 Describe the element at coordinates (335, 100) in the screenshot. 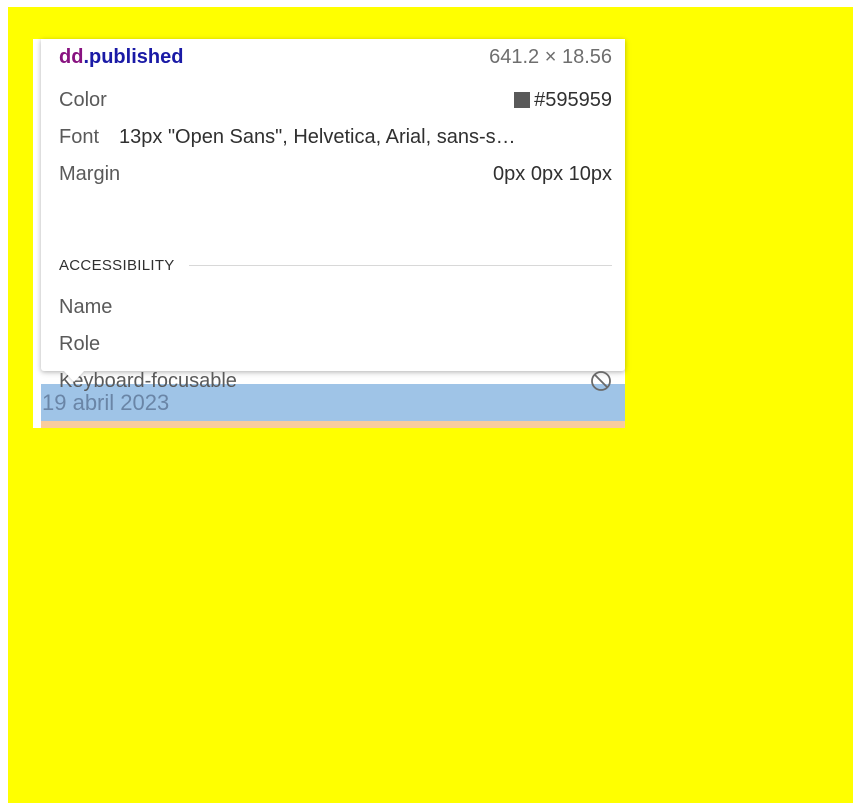

I see `color-row: Color #595959` at that location.